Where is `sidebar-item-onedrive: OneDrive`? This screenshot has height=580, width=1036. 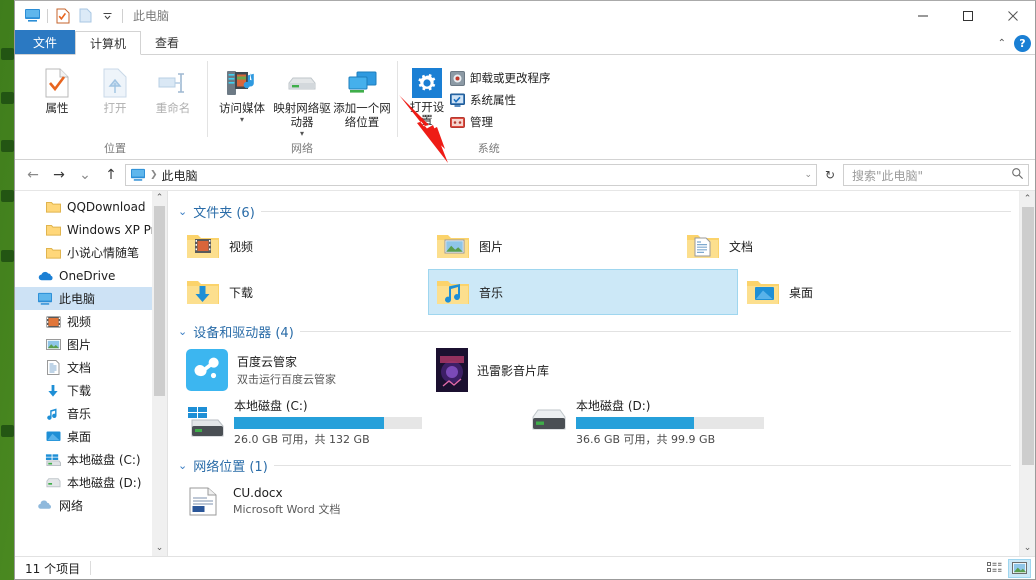 sidebar-item-onedrive: OneDrive is located at coordinates (91, 275).